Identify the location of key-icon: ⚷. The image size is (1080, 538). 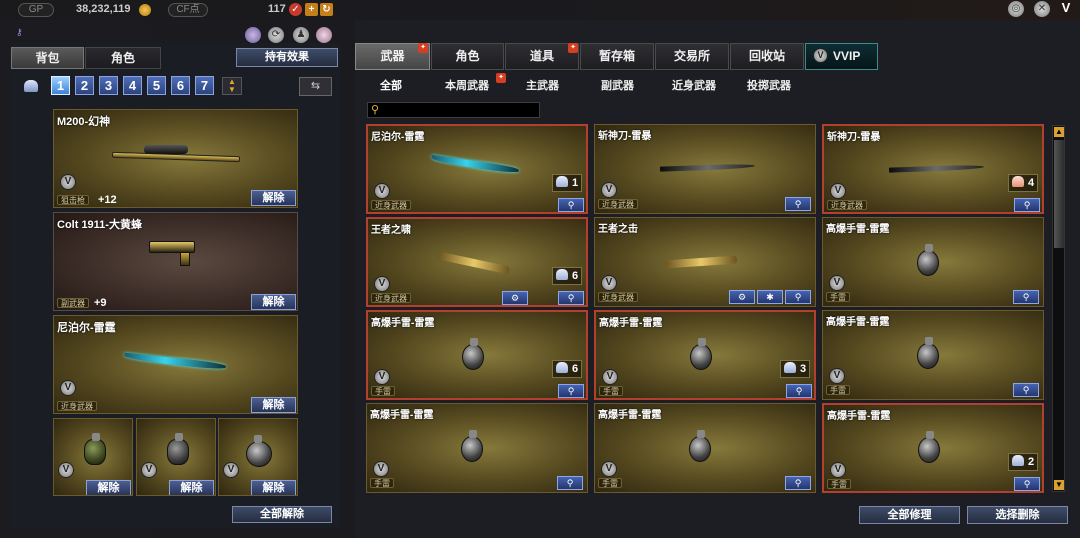
(19, 32).